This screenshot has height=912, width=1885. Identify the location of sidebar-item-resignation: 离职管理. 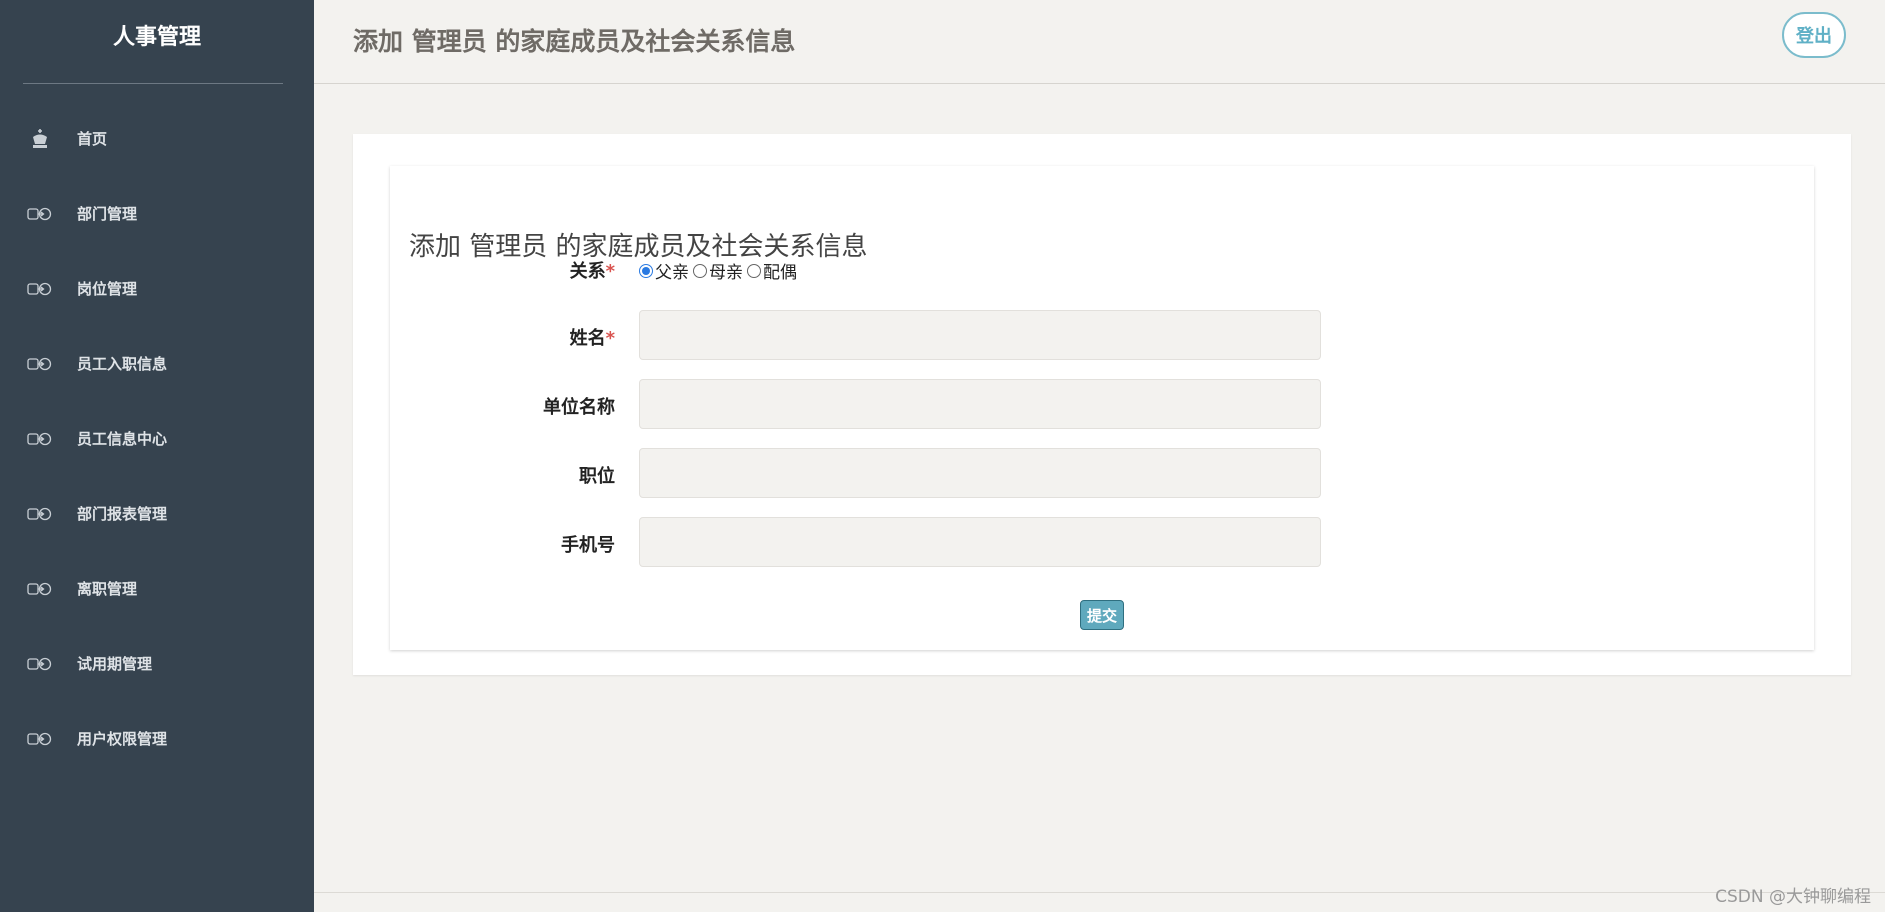
(157, 588).